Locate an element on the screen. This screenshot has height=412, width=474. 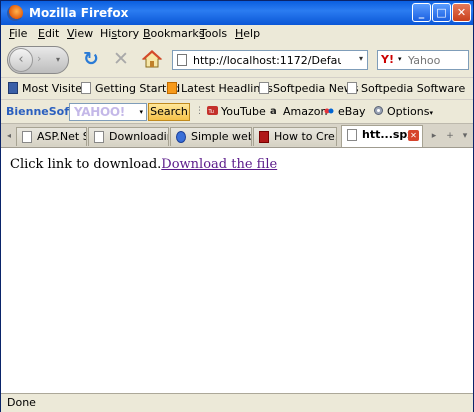
menu-mnemonic: E is located at coordinates (41, 33).